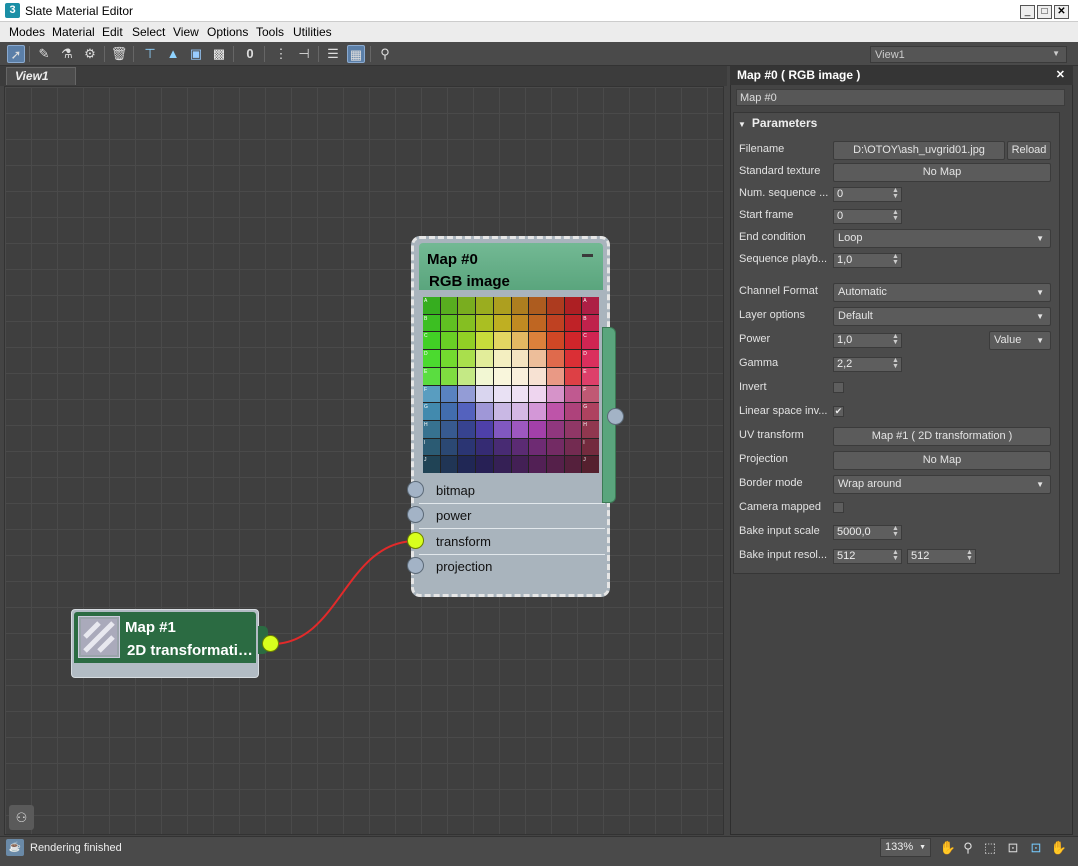 The height and width of the screenshot is (866, 1078). I want to click on hide-unused-slots-icon: ☰, so click(333, 54).